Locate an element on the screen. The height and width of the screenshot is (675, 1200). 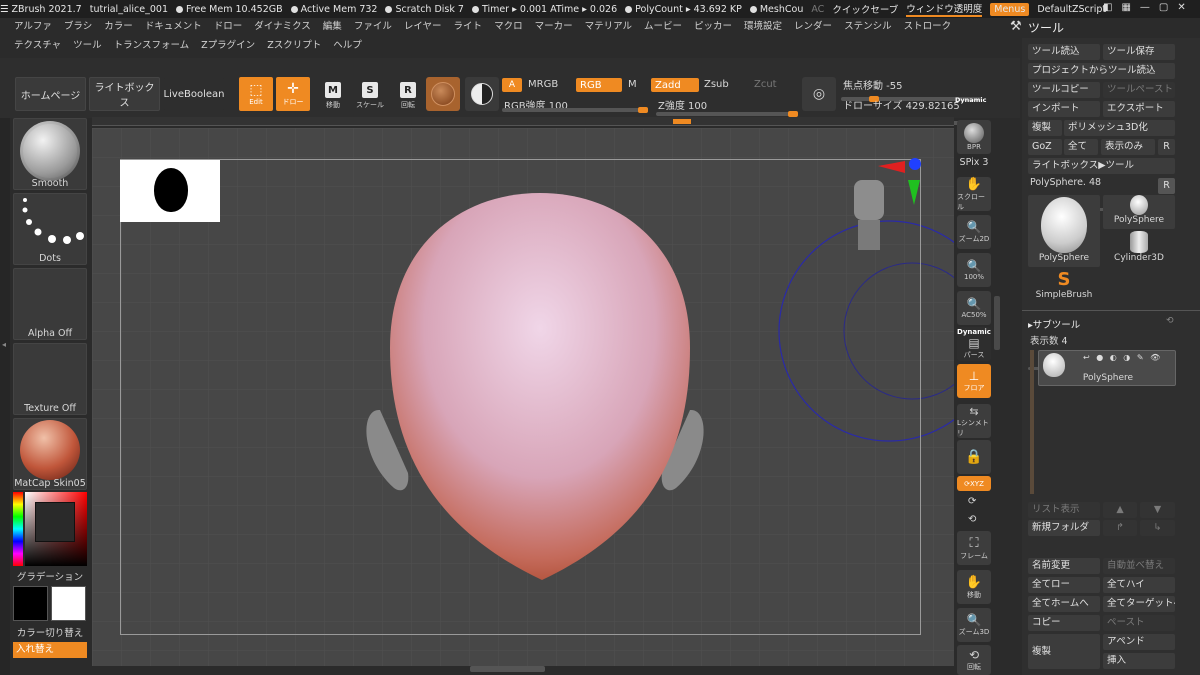
menu-item: ダイナミクス is located at coordinates (282, 27).